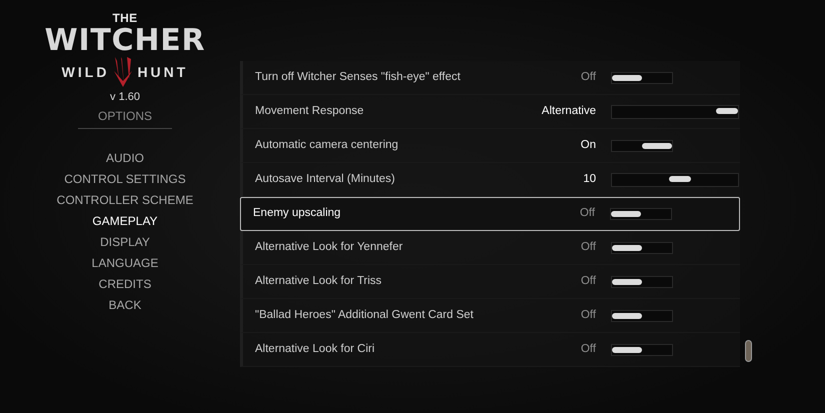 The width and height of the screenshot is (825, 413). What do you see at coordinates (327, 145) in the screenshot?
I see `setting-label: Automatic camera centering` at bounding box center [327, 145].